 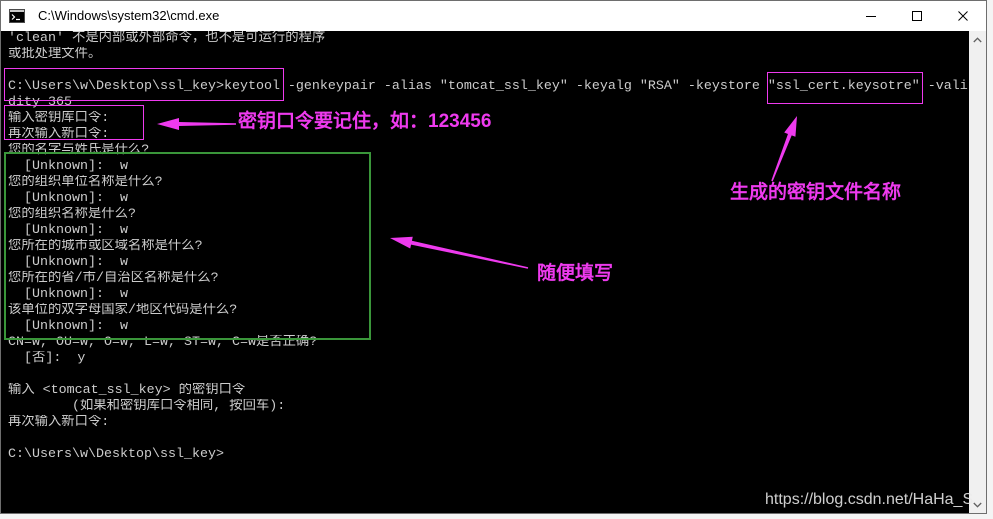 What do you see at coordinates (163, 342) in the screenshot?
I see `console-line: CN=w, OU=w, O=w, L=w, ST=w, C=w是否正确?` at bounding box center [163, 342].